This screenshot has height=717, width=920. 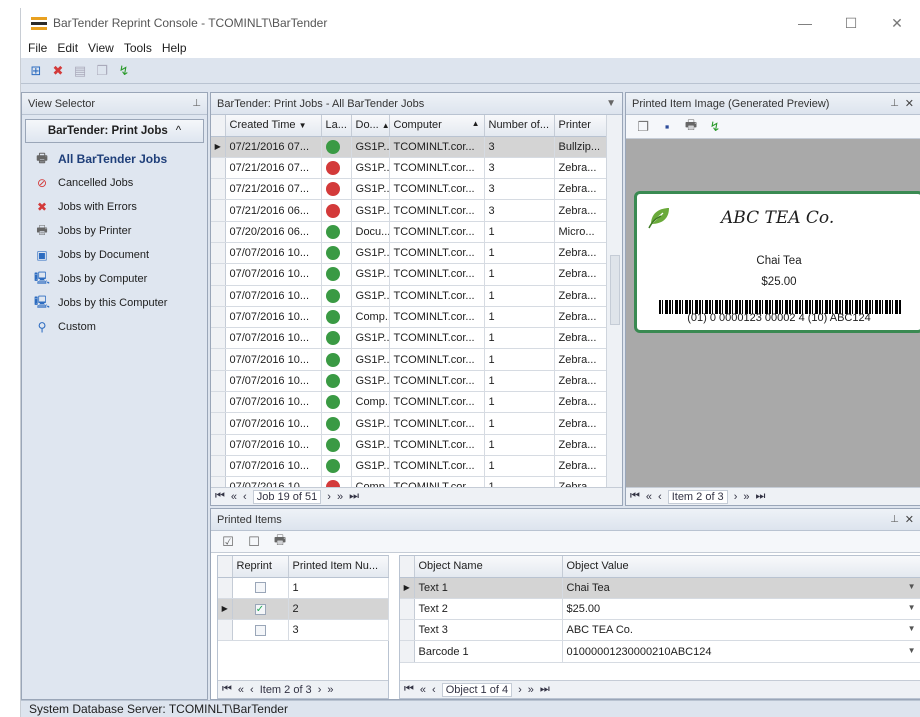 I want to click on view-item-jobs-by-document: ▣ Jobs by Document, so click(x=114, y=255).